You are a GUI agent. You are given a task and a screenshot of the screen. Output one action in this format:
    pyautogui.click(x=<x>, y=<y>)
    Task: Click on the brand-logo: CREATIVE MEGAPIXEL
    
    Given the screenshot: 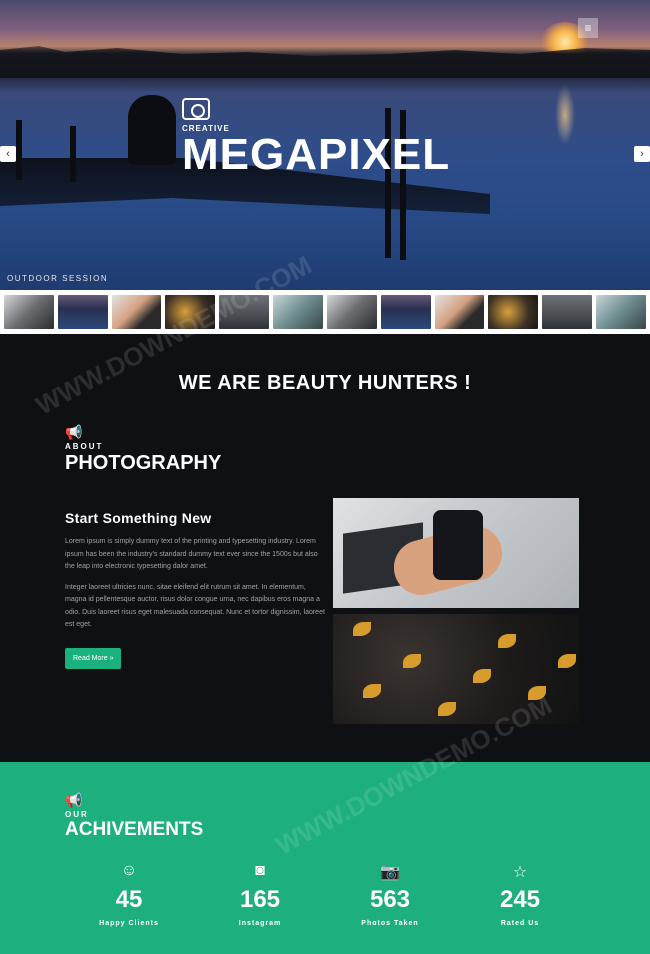 What is the action you would take?
    pyautogui.click(x=316, y=137)
    